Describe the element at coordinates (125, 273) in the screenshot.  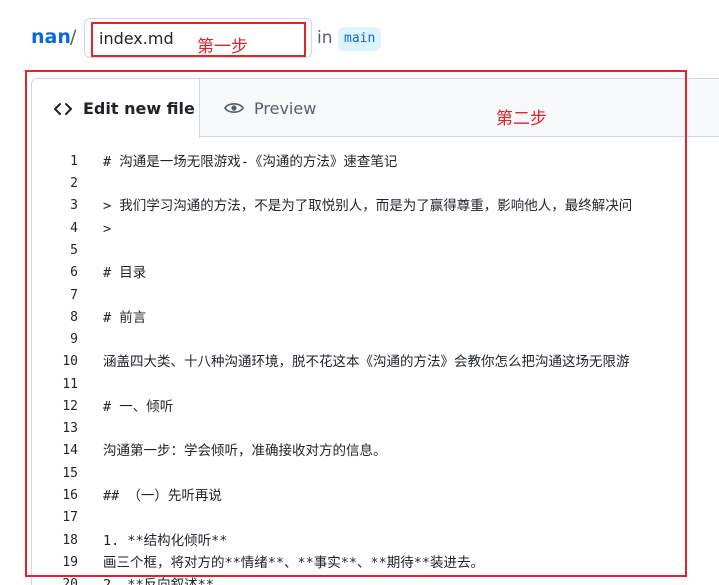
I see `line-content: # 目录` at that location.